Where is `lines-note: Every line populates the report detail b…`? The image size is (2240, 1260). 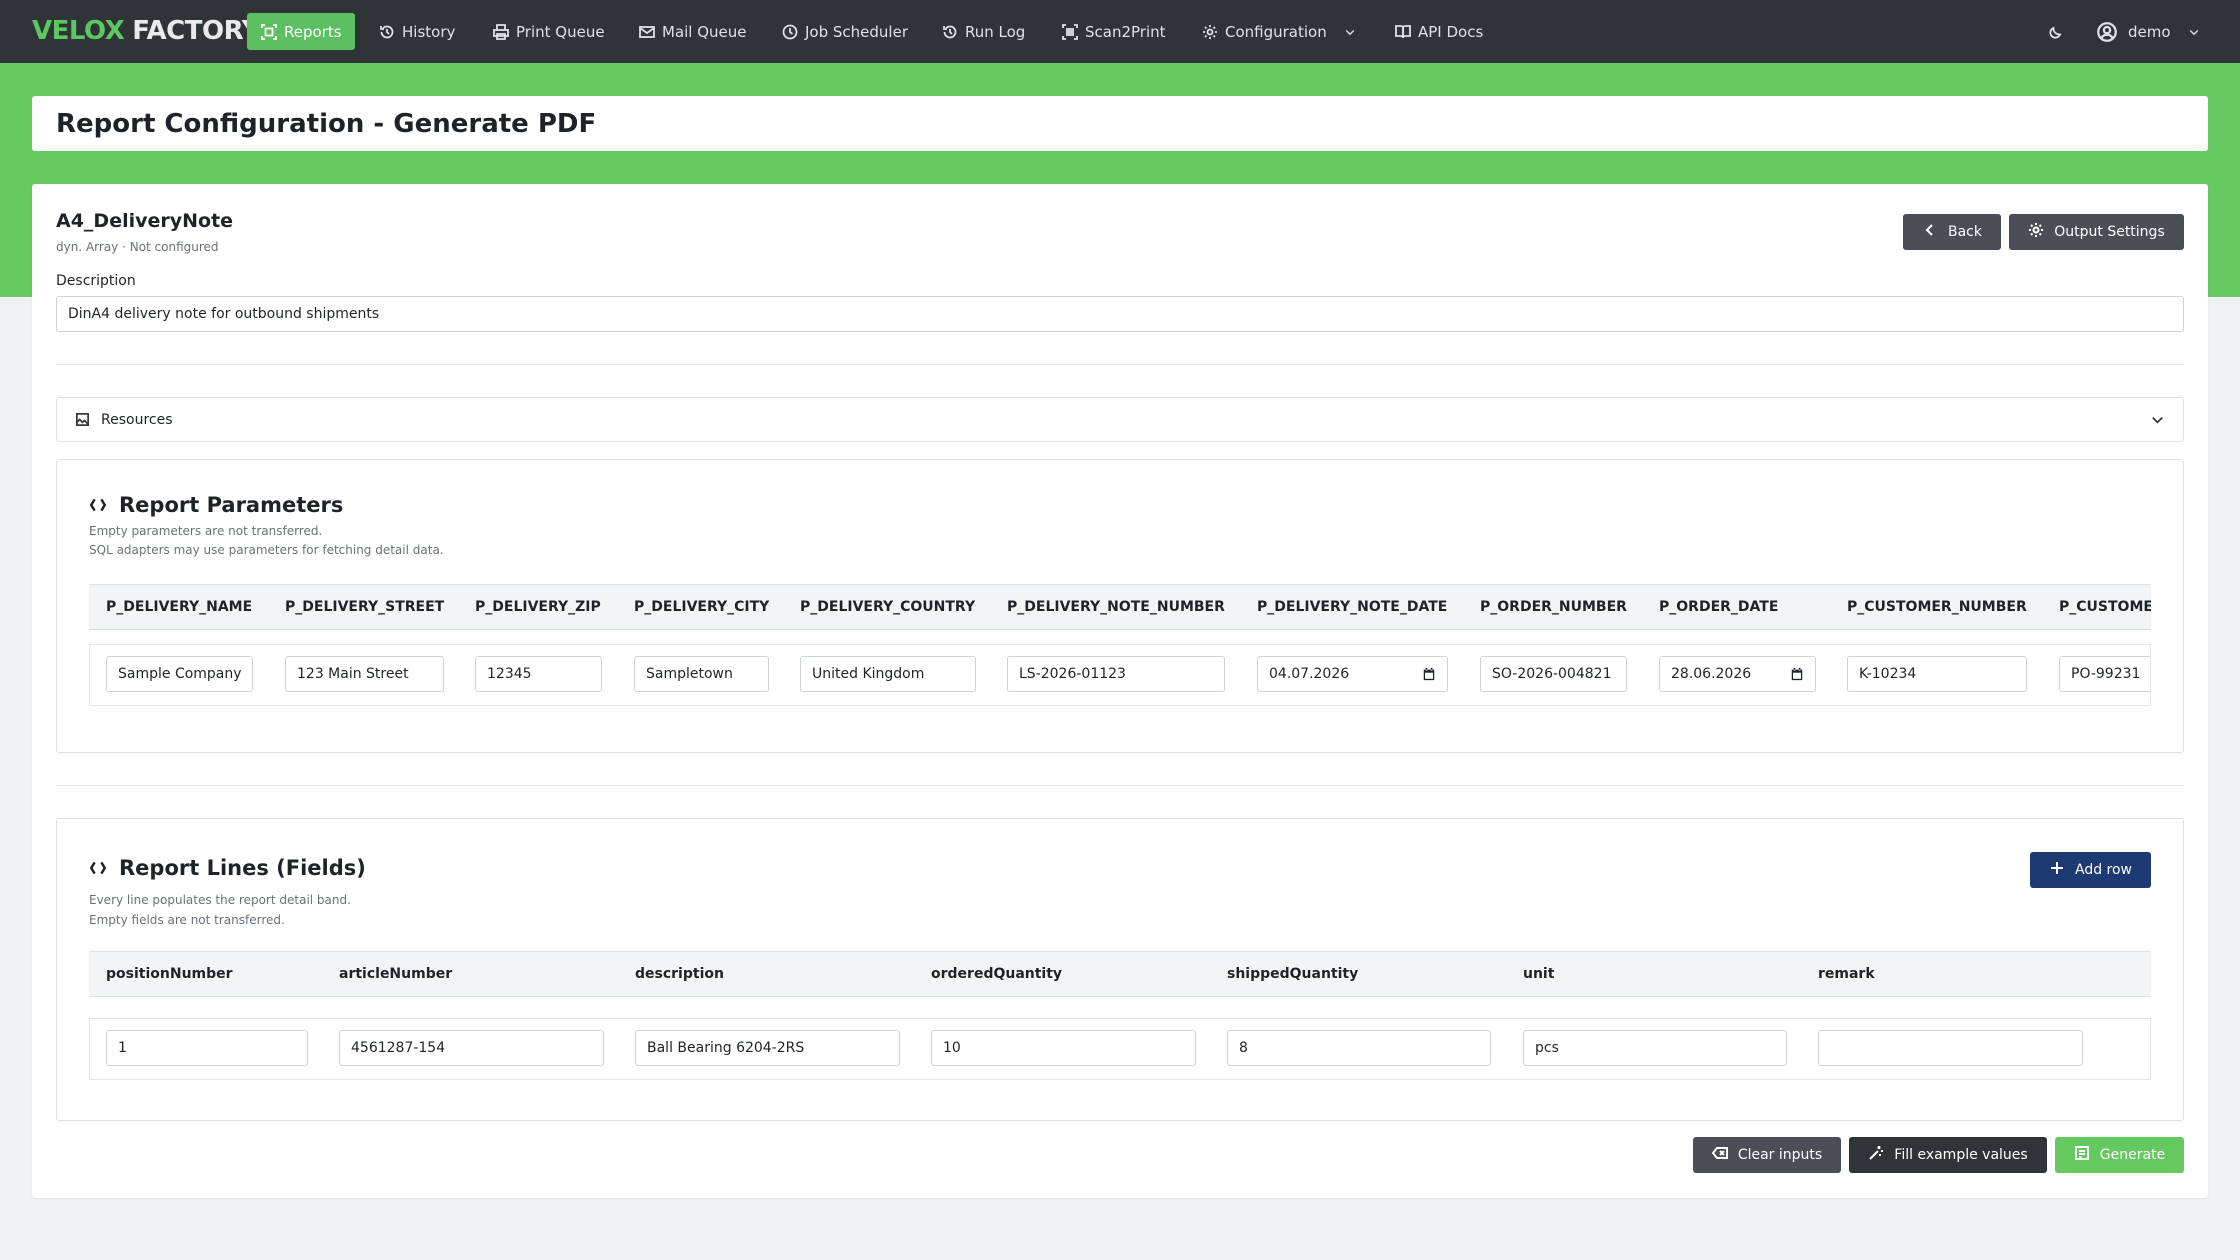
lines-note: Every line populates the report detail b… is located at coordinates (220, 900).